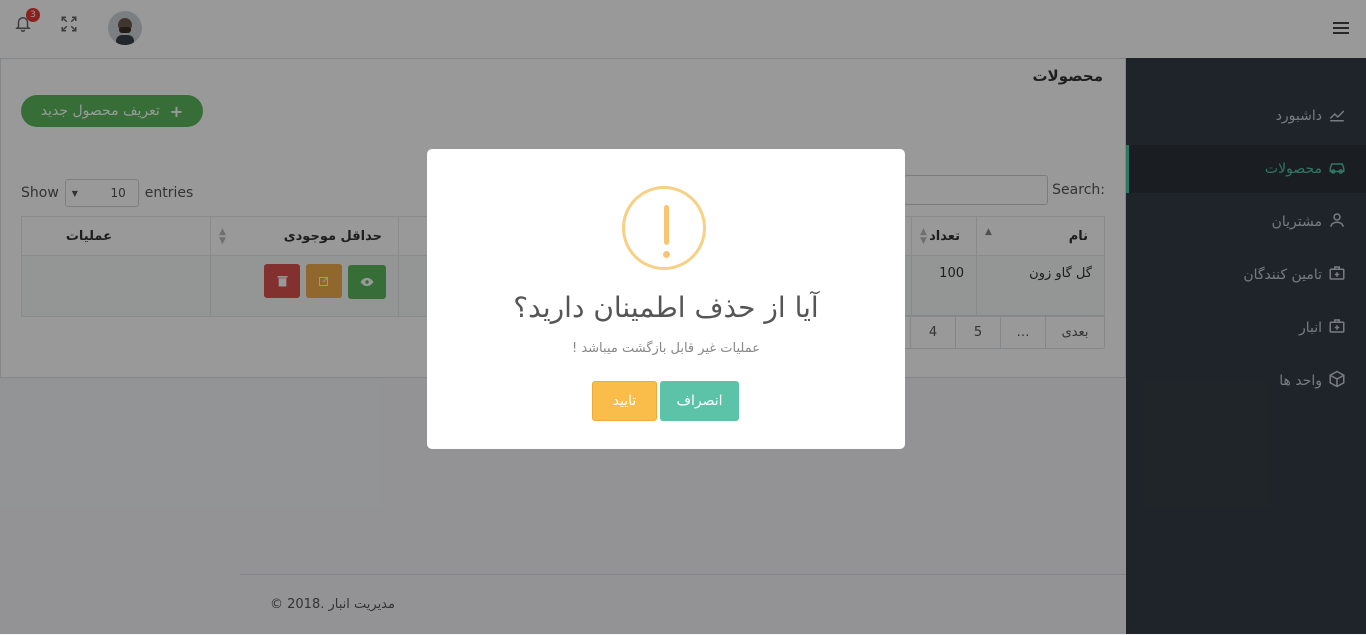 This screenshot has height=635, width=1366. I want to click on warning-icon, so click(664, 228).